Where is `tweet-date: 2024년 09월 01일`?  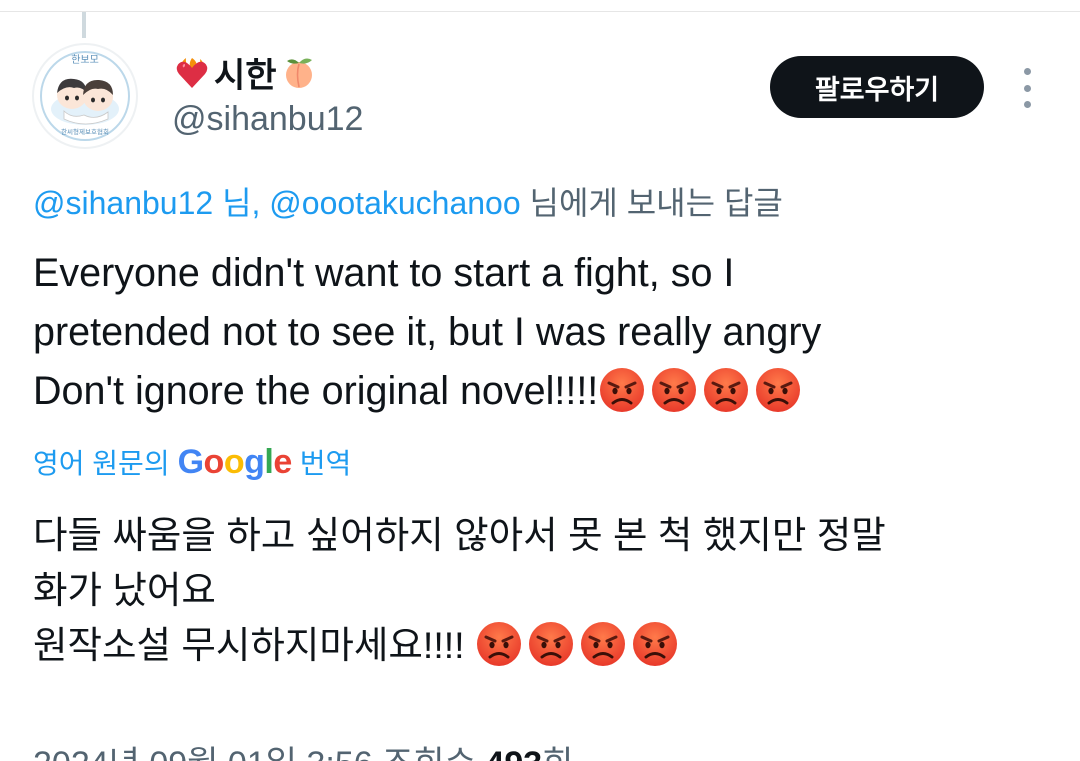
tweet-date: 2024년 09월 01일 is located at coordinates (165, 753).